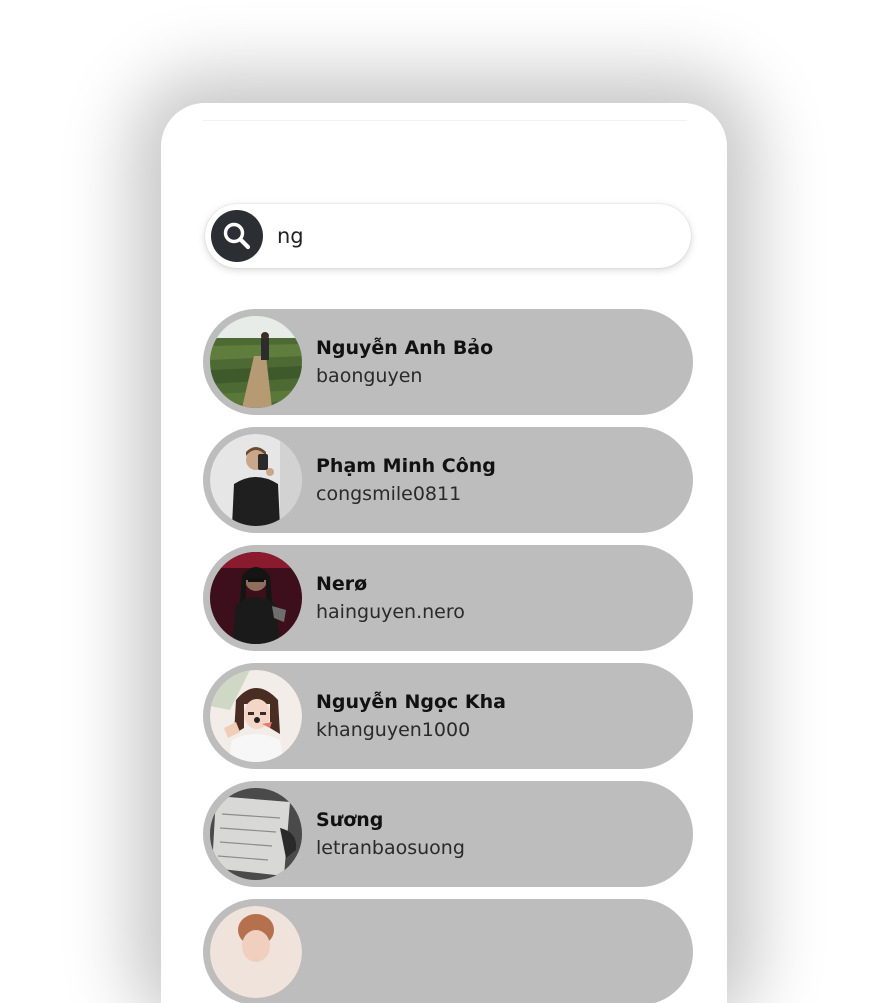 The width and height of the screenshot is (892, 1003). I want to click on user-name: Nguyễn Ngọc Kha, so click(411, 702).